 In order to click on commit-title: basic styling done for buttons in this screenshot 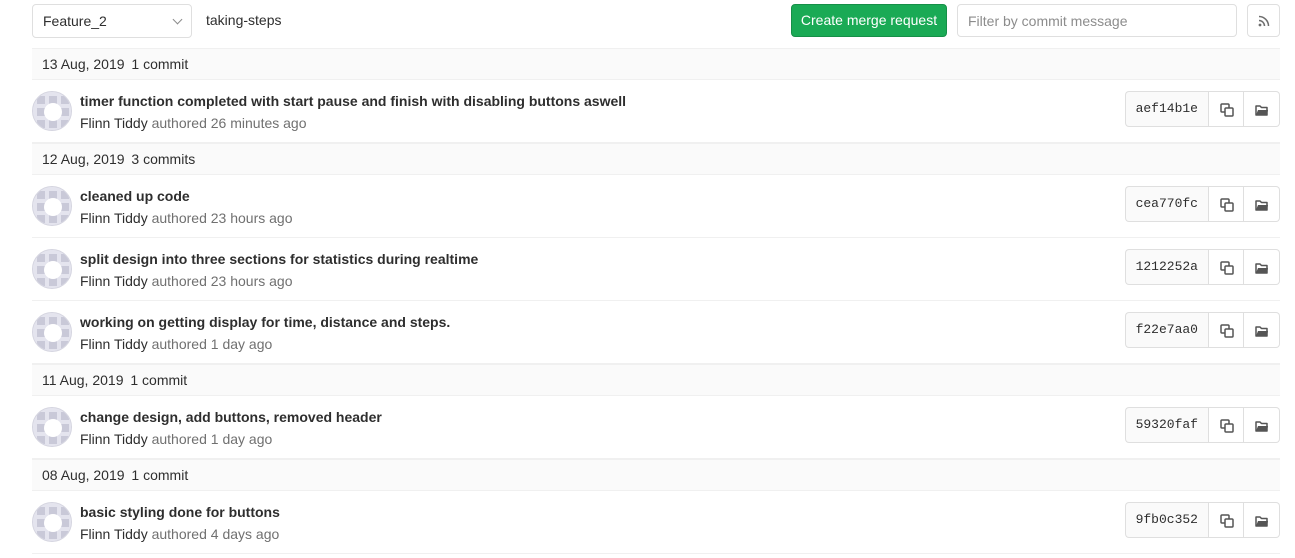, I will do `click(180, 512)`.